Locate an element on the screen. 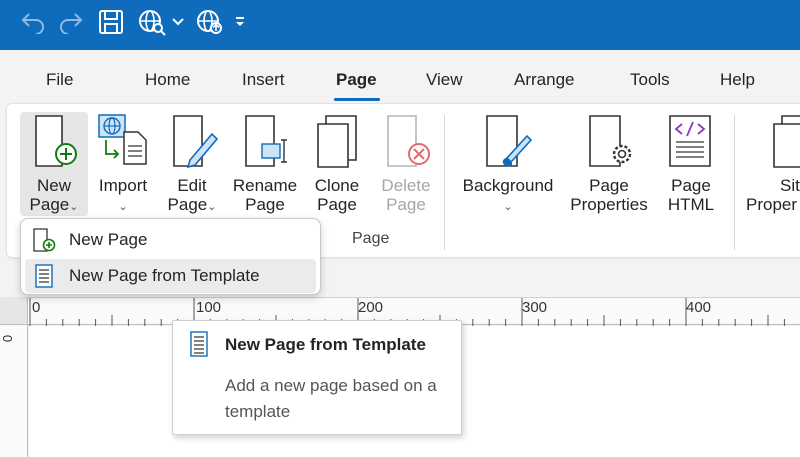 This screenshot has width=800, height=457. import-icon is located at coordinates (124, 143).